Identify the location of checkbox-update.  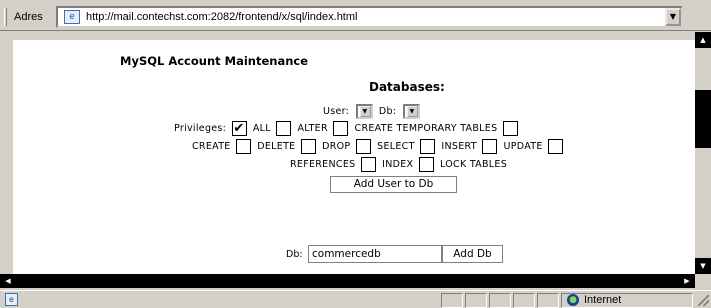
(490, 146).